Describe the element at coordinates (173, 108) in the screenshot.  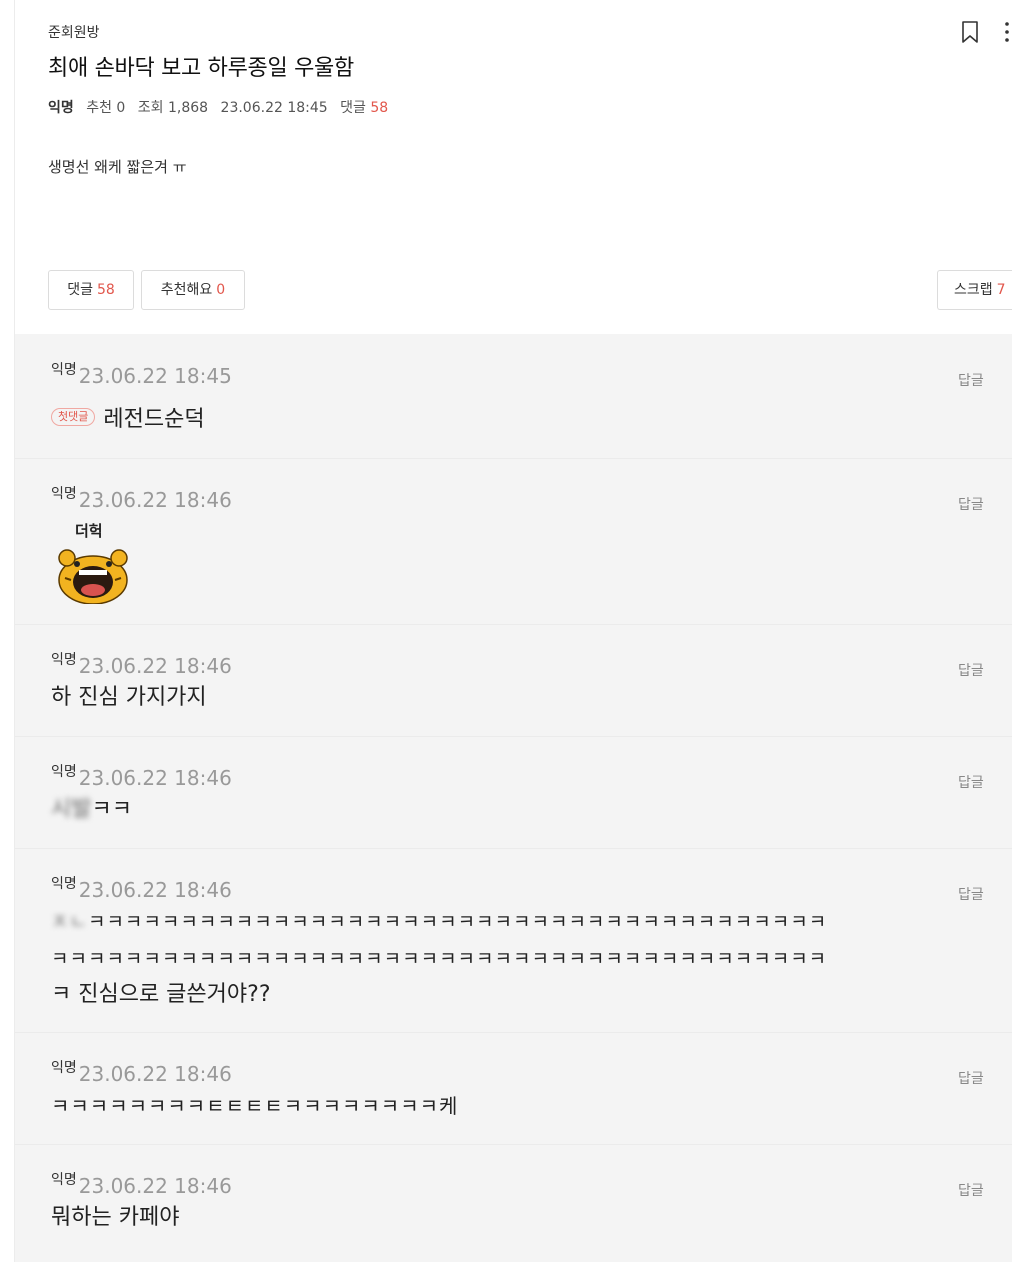
I see `post-views: 조회 1,868` at that location.